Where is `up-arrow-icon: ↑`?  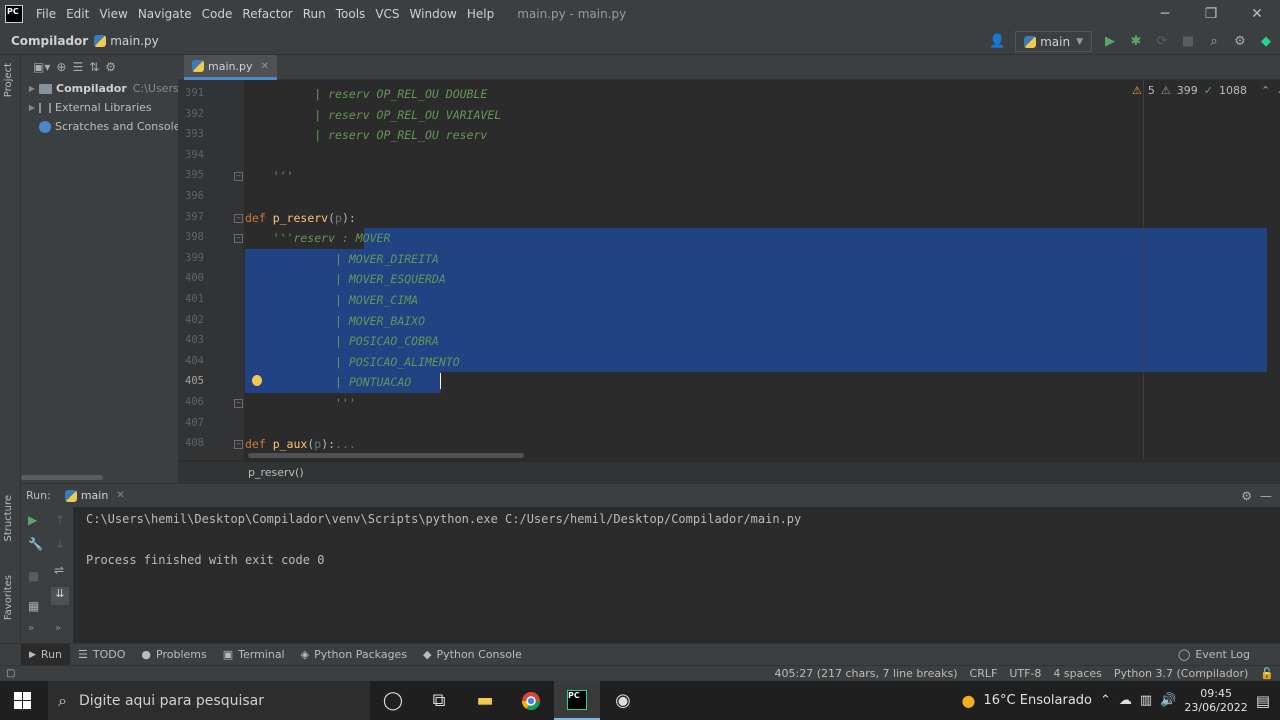 up-arrow-icon: ↑ is located at coordinates (60, 520).